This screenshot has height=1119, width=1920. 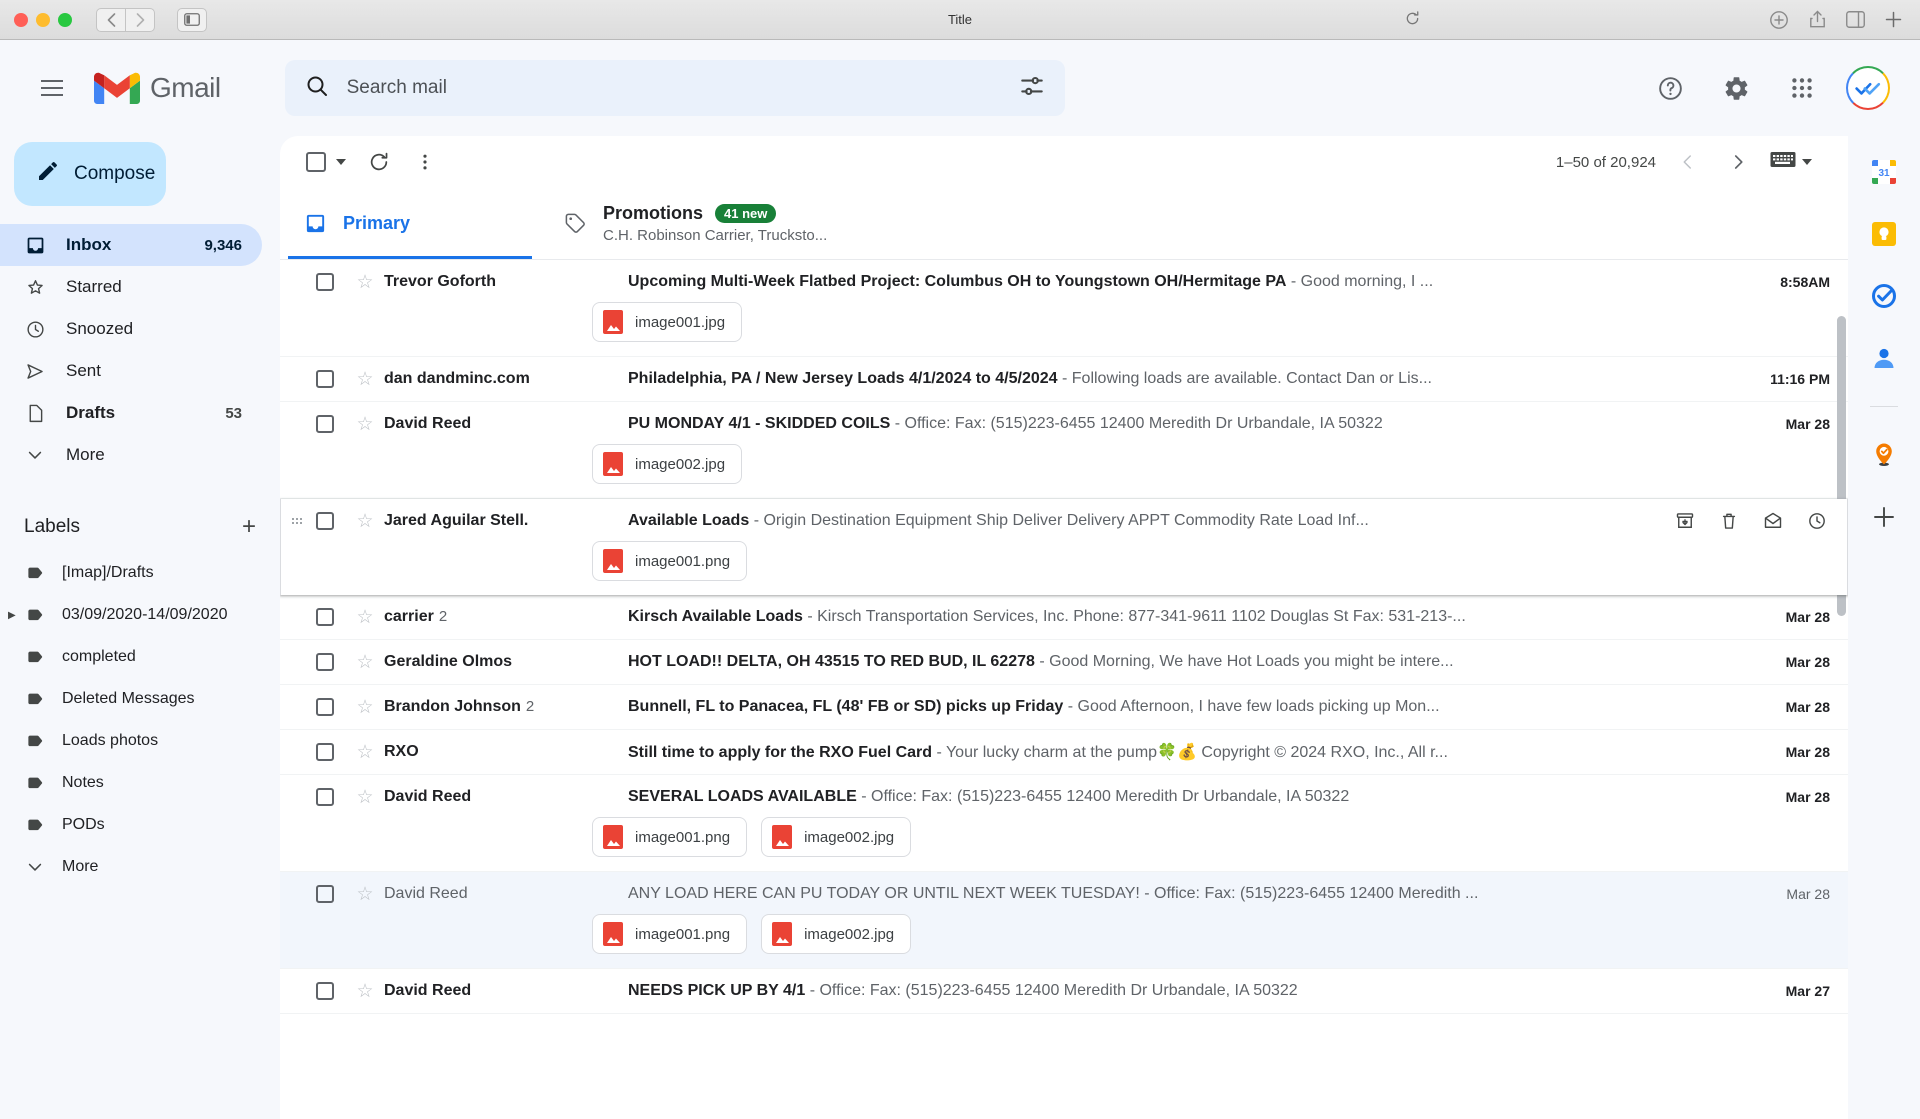 I want to click on back-button, so click(x=111, y=19).